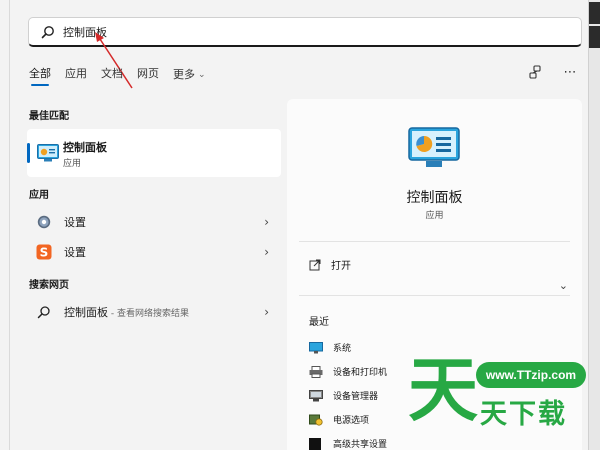  I want to click on selection-indicator, so click(28, 153).